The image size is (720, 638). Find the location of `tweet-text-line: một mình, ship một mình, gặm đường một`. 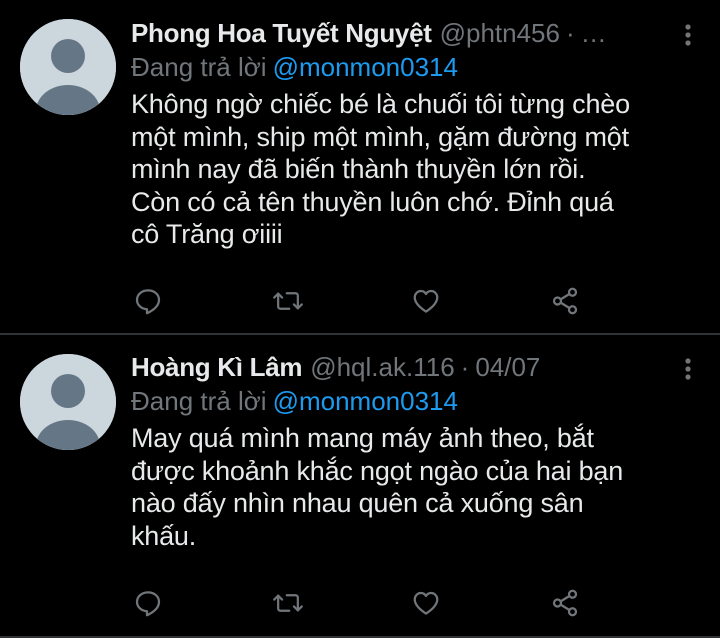

tweet-text-line: một mình, ship một mình, gặm đường một is located at coordinates (380, 136).